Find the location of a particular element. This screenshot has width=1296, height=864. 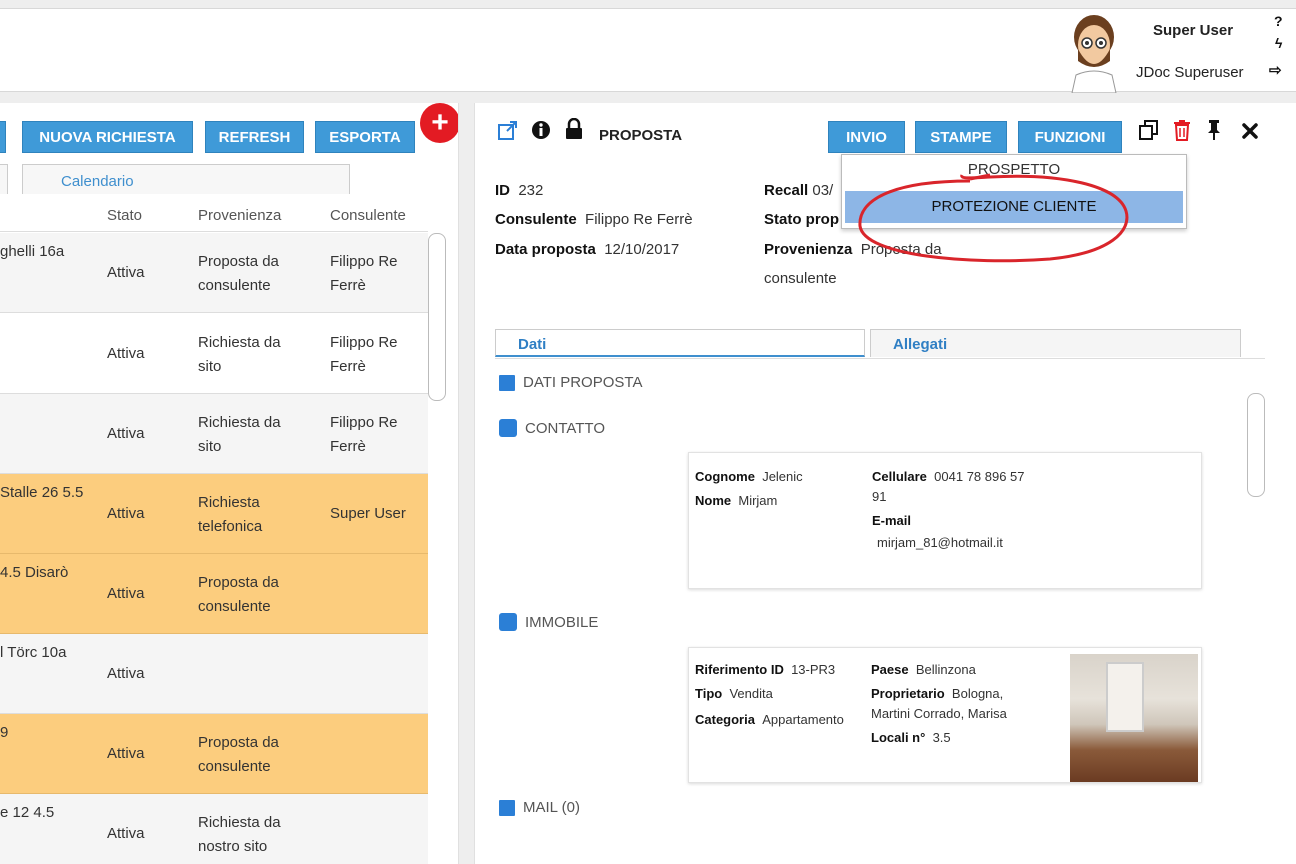

lock-icon is located at coordinates (574, 129).